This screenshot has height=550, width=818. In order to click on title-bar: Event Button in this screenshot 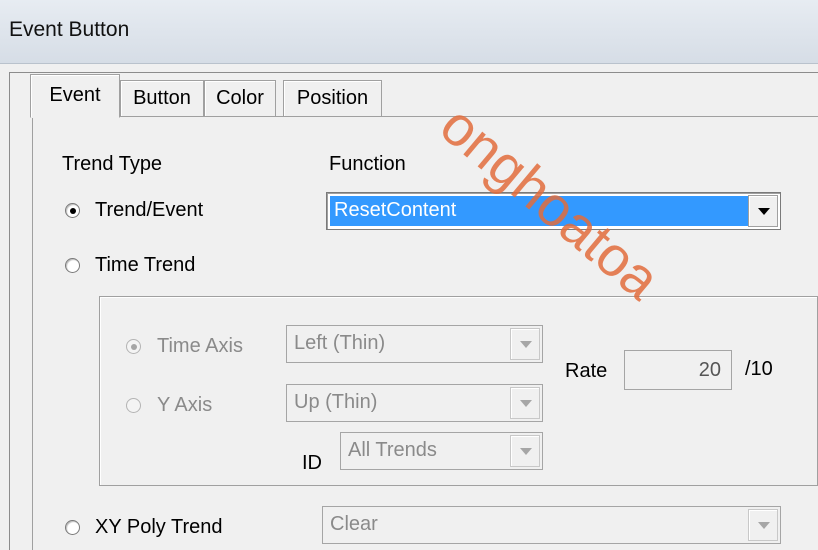, I will do `click(409, 32)`.